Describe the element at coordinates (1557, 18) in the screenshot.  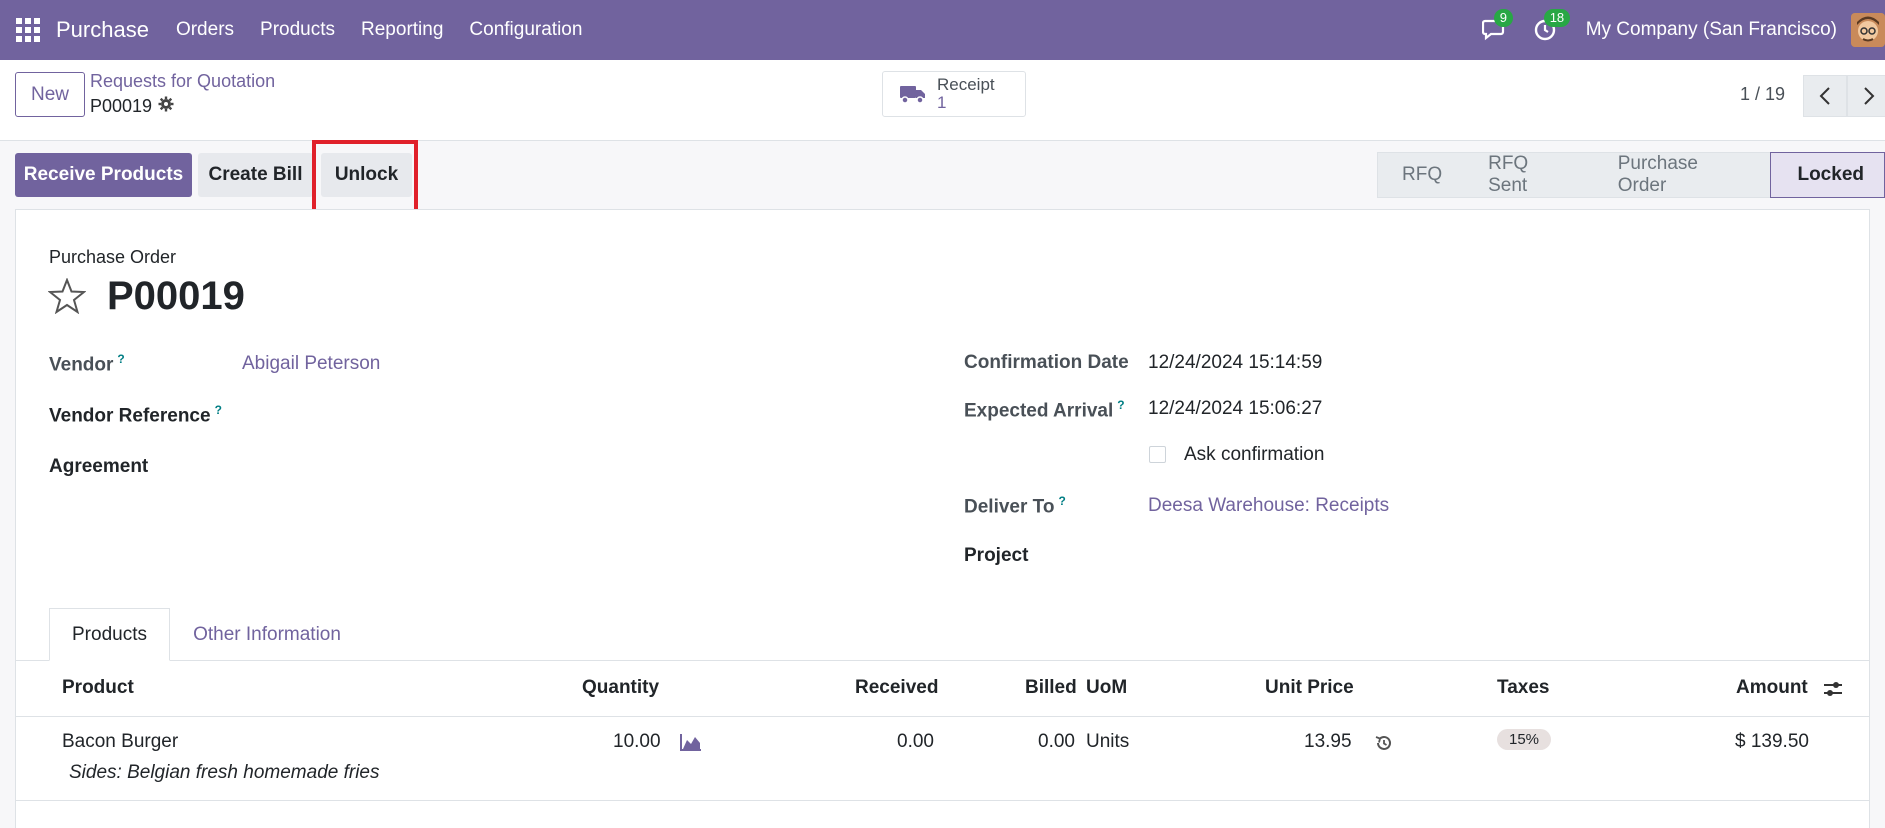
I see `activities-count-badge: 18` at that location.